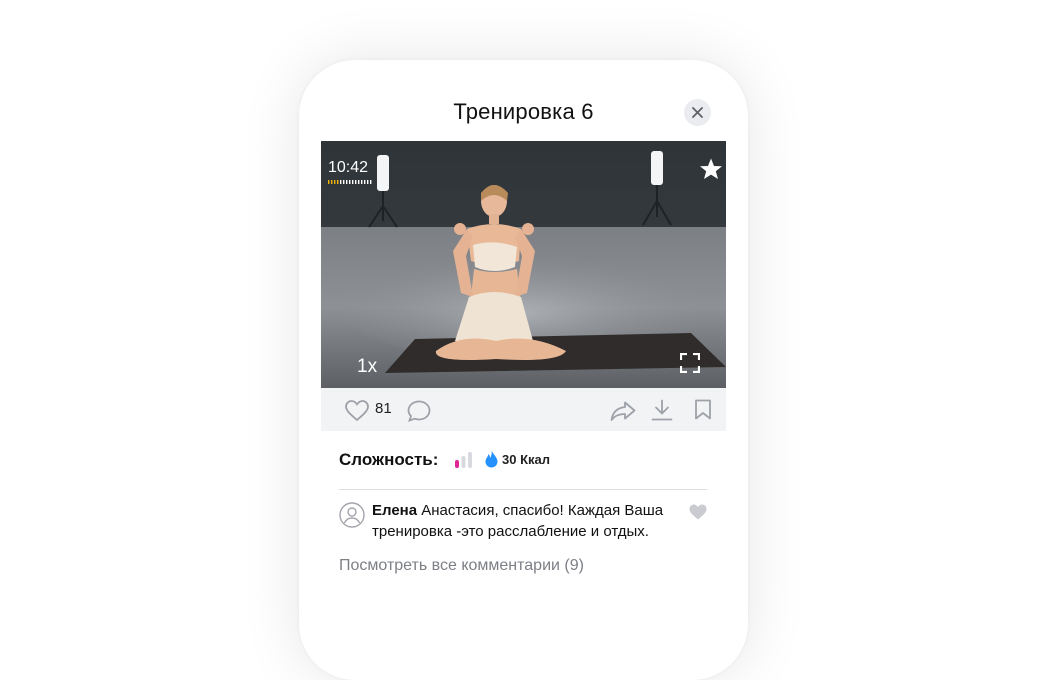 The height and width of the screenshot is (680, 1050). What do you see at coordinates (357, 410) in the screenshot?
I see `like-heart-icon` at bounding box center [357, 410].